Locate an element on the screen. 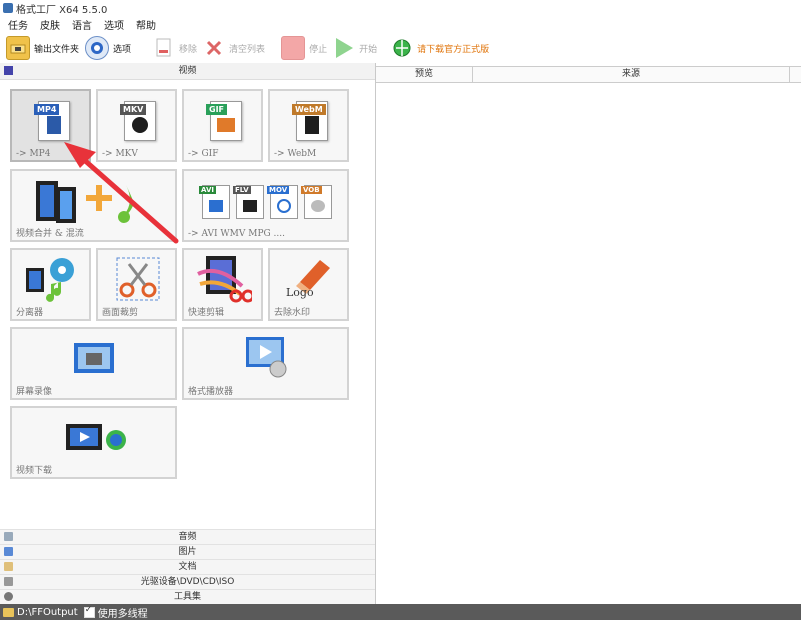  video-section-header: 视频 is located at coordinates (187, 71).